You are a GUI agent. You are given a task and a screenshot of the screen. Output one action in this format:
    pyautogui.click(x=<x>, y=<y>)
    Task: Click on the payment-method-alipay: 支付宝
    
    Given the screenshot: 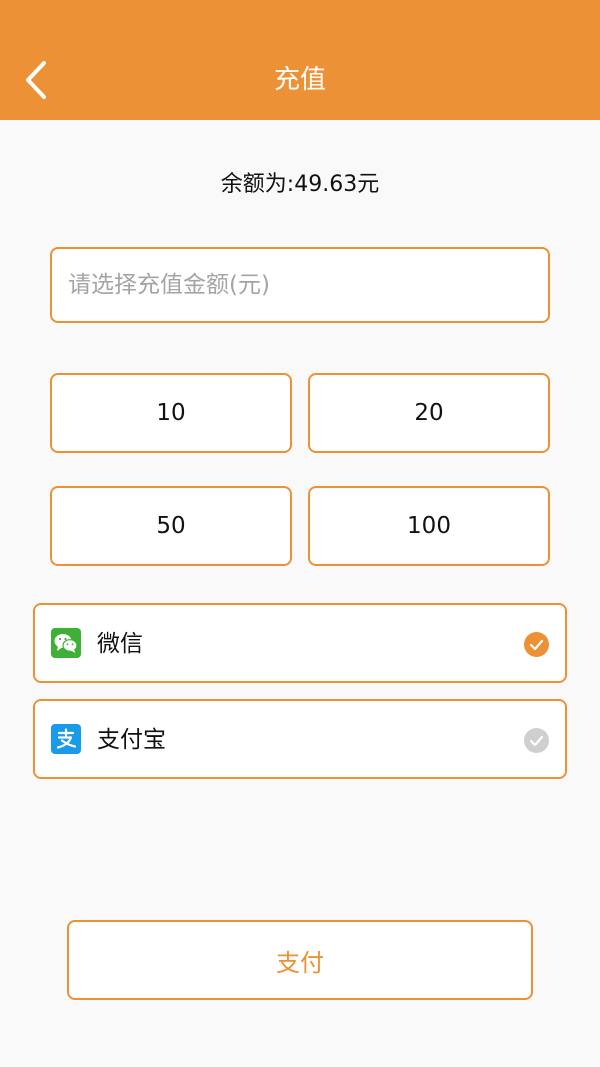 What is the action you would take?
    pyautogui.click(x=300, y=739)
    